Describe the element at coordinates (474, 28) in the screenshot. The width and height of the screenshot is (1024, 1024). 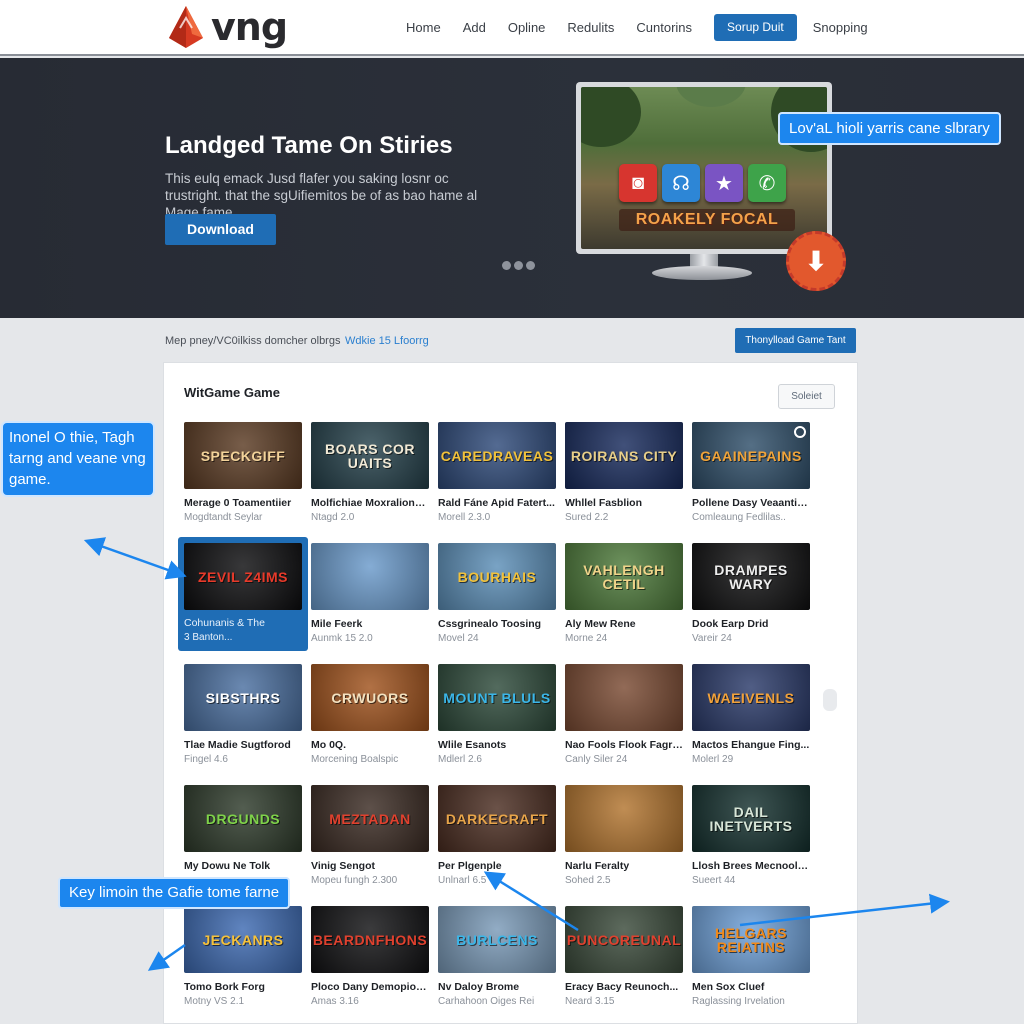
I see `nav-item-add: Add` at that location.